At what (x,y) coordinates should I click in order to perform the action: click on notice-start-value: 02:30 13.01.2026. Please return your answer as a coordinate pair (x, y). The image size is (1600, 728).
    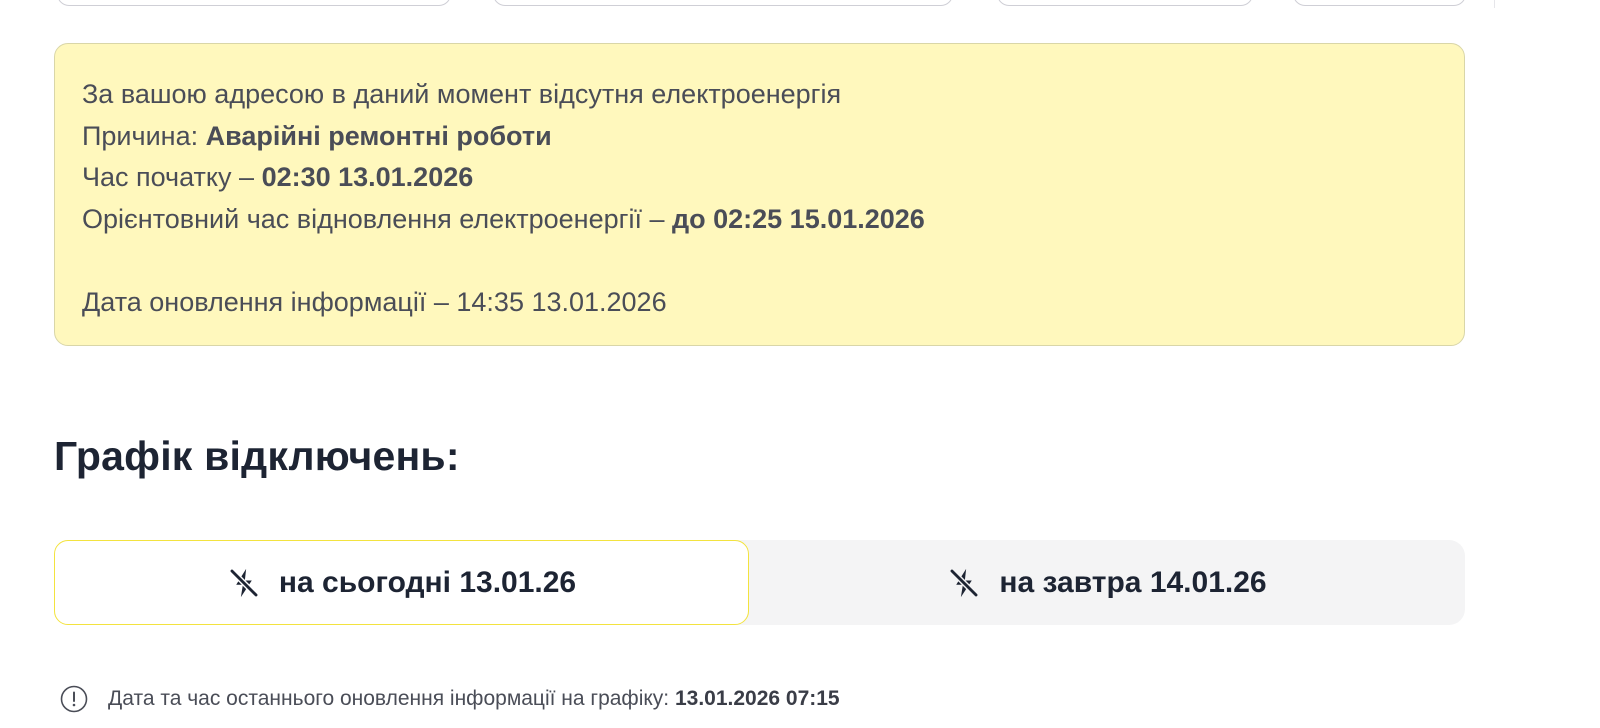
    Looking at the image, I should click on (367, 177).